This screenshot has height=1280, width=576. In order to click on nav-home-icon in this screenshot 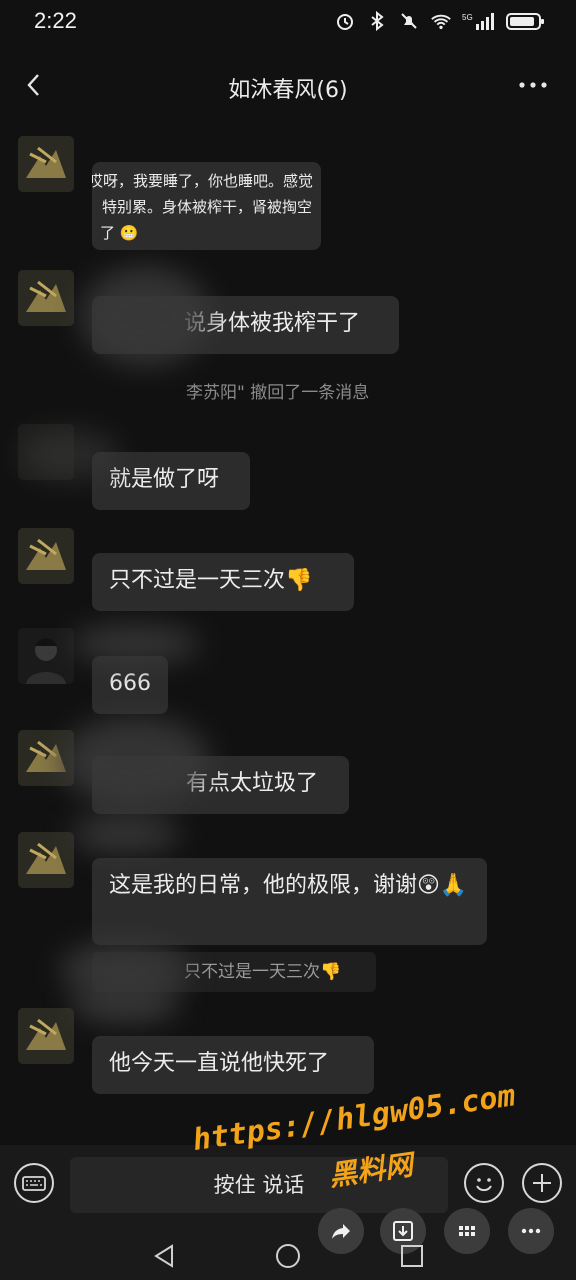, I will do `click(288, 1258)`.